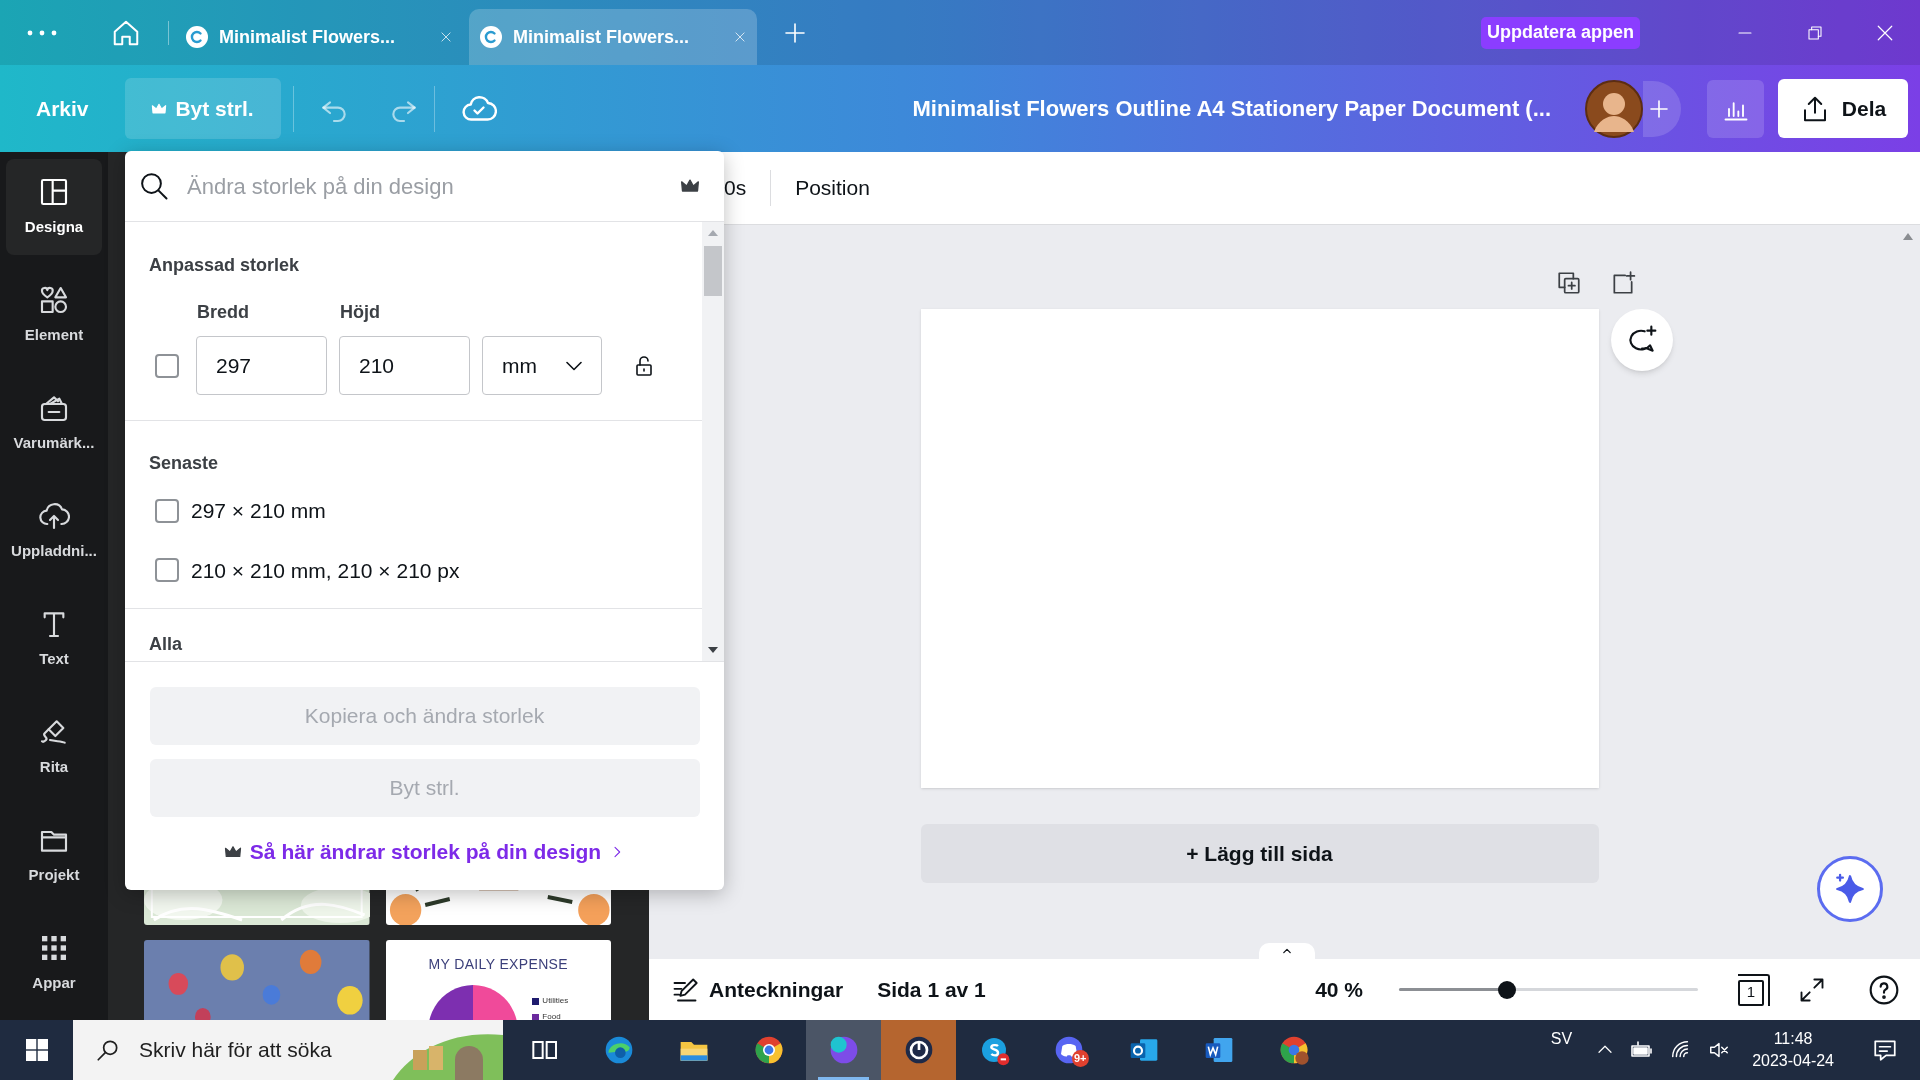  Describe the element at coordinates (223, 312) in the screenshot. I see `field-label: Bredd` at that location.